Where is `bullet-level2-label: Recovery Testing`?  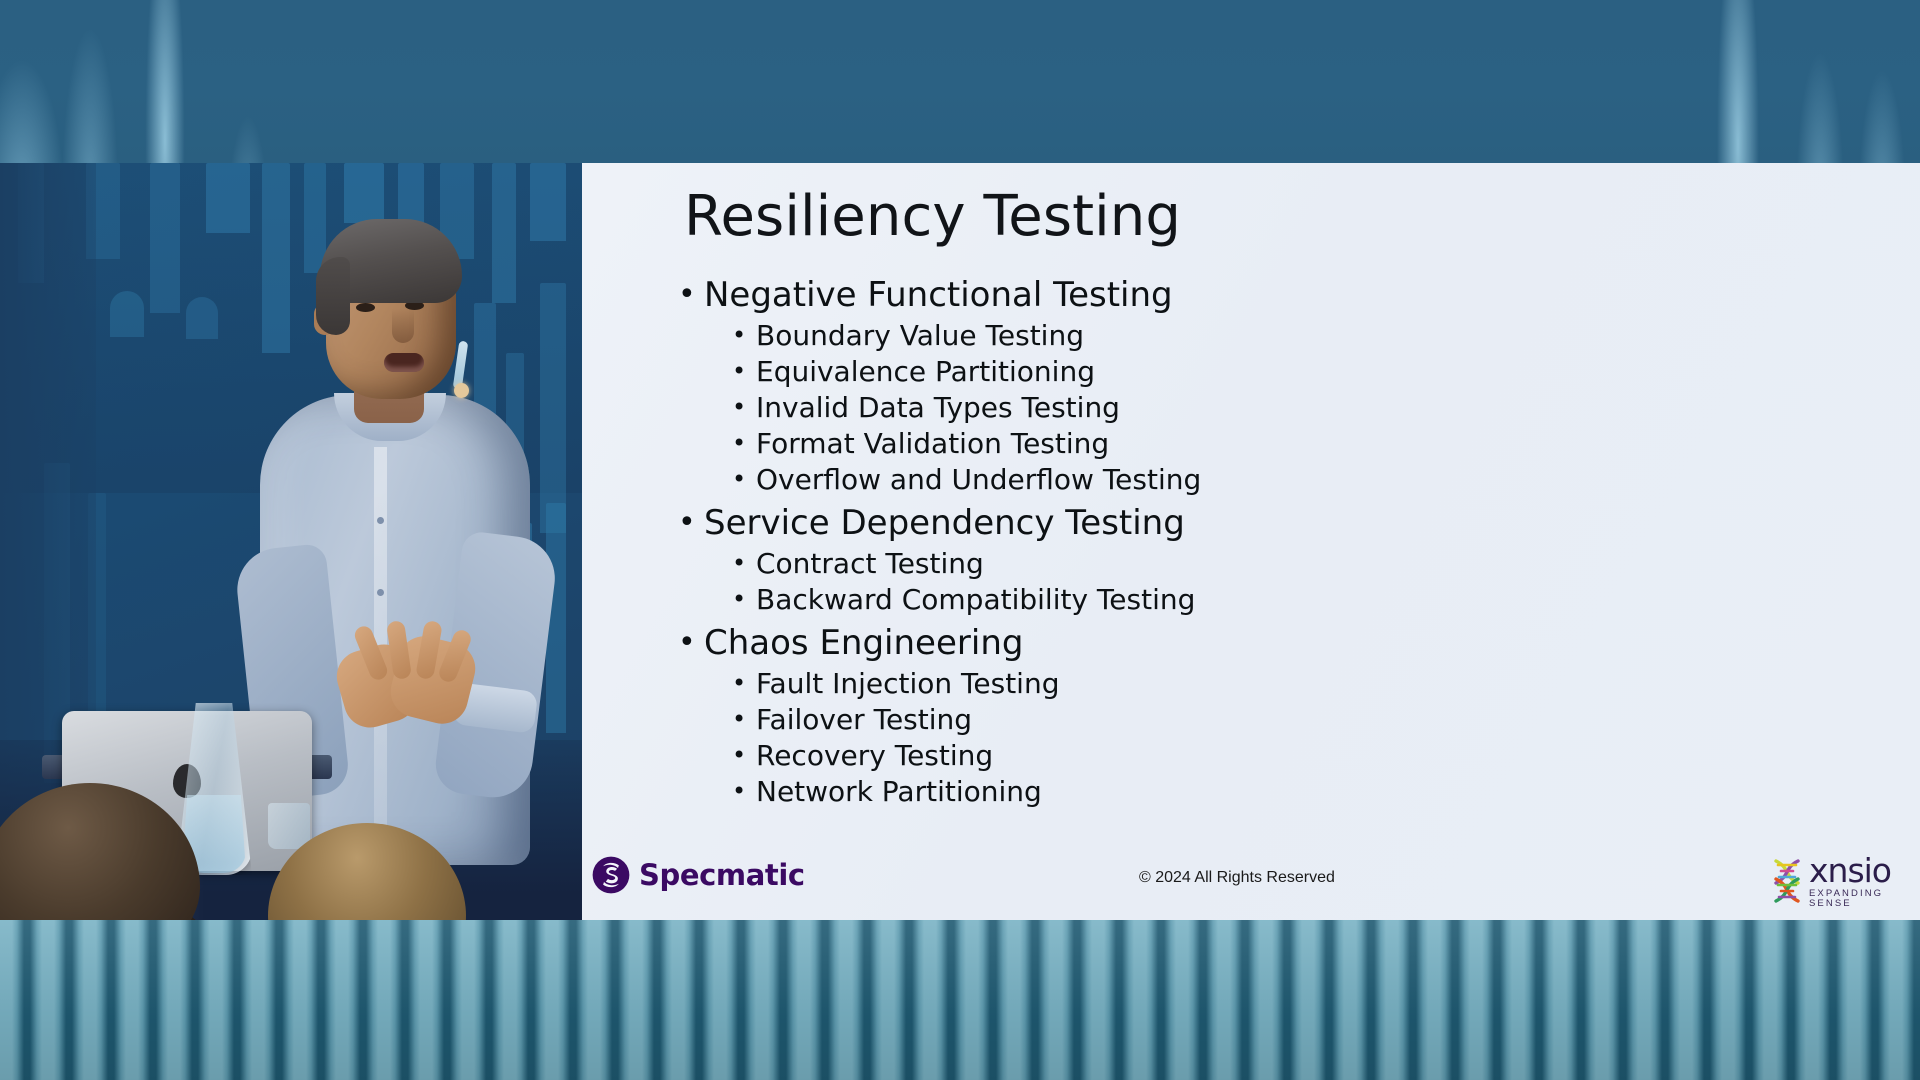 bullet-level2-label: Recovery Testing is located at coordinates (875, 755).